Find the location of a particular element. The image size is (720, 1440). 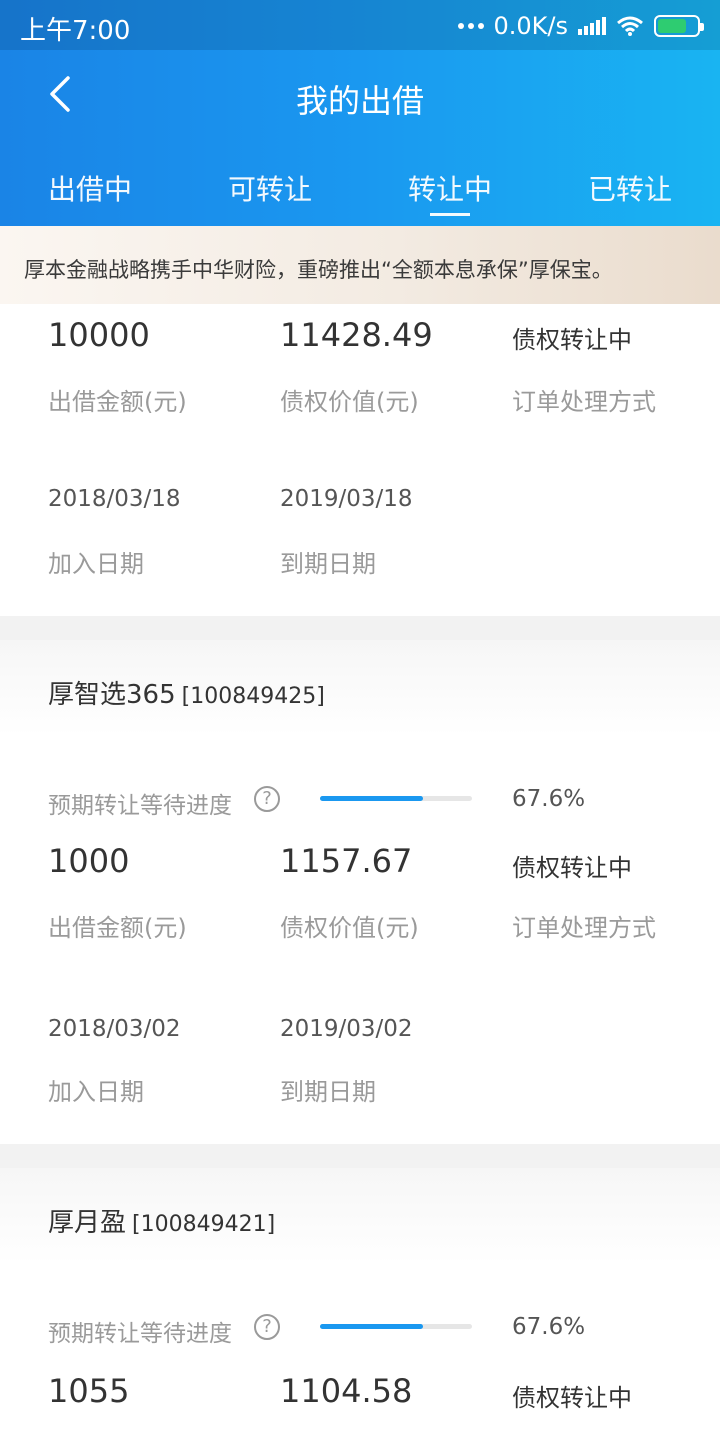

join-date: 2018/03/02 is located at coordinates (114, 1029).